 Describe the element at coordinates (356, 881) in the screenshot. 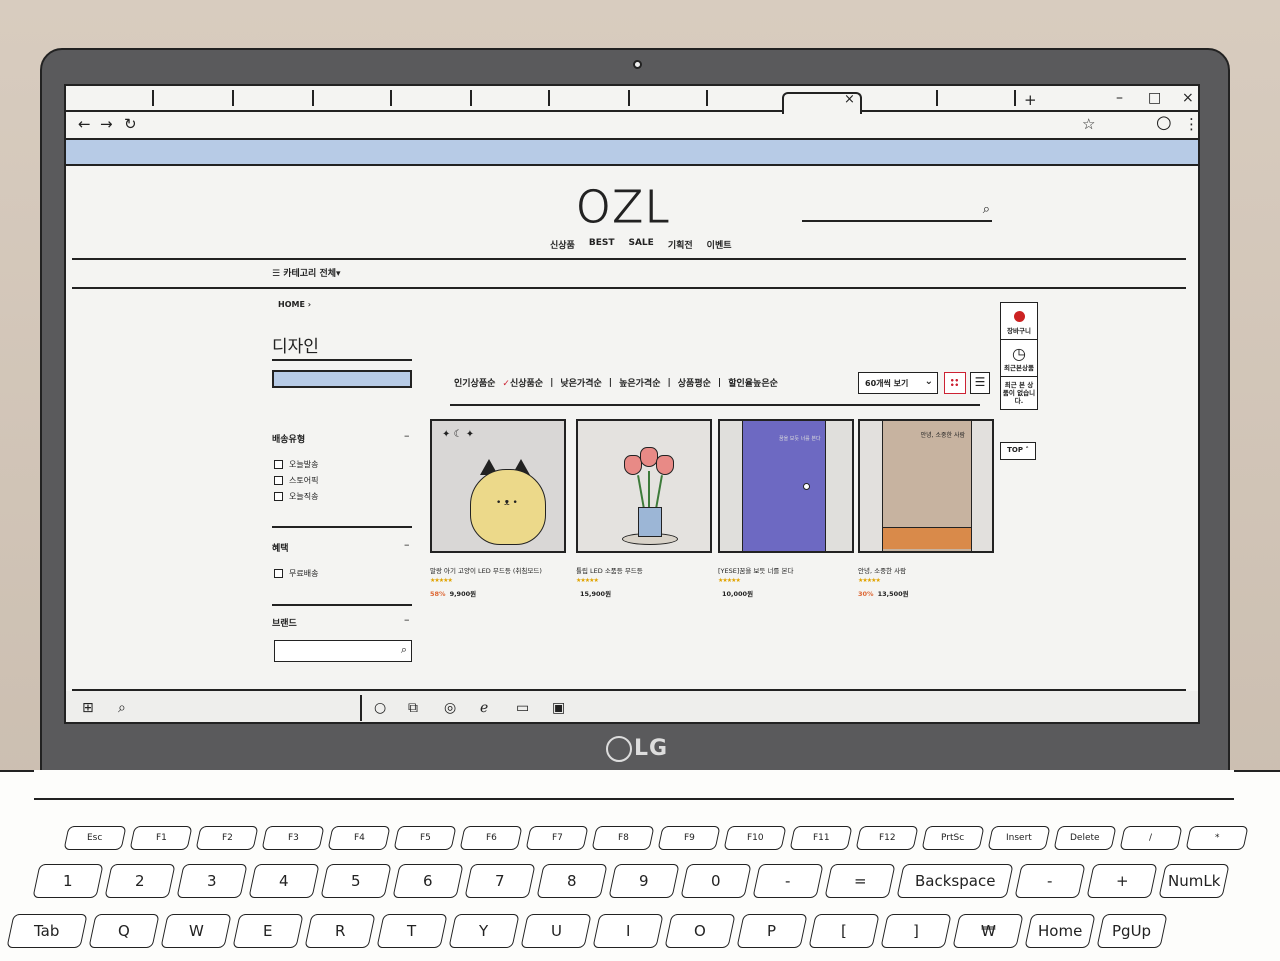

I see `key-5: 5` at that location.